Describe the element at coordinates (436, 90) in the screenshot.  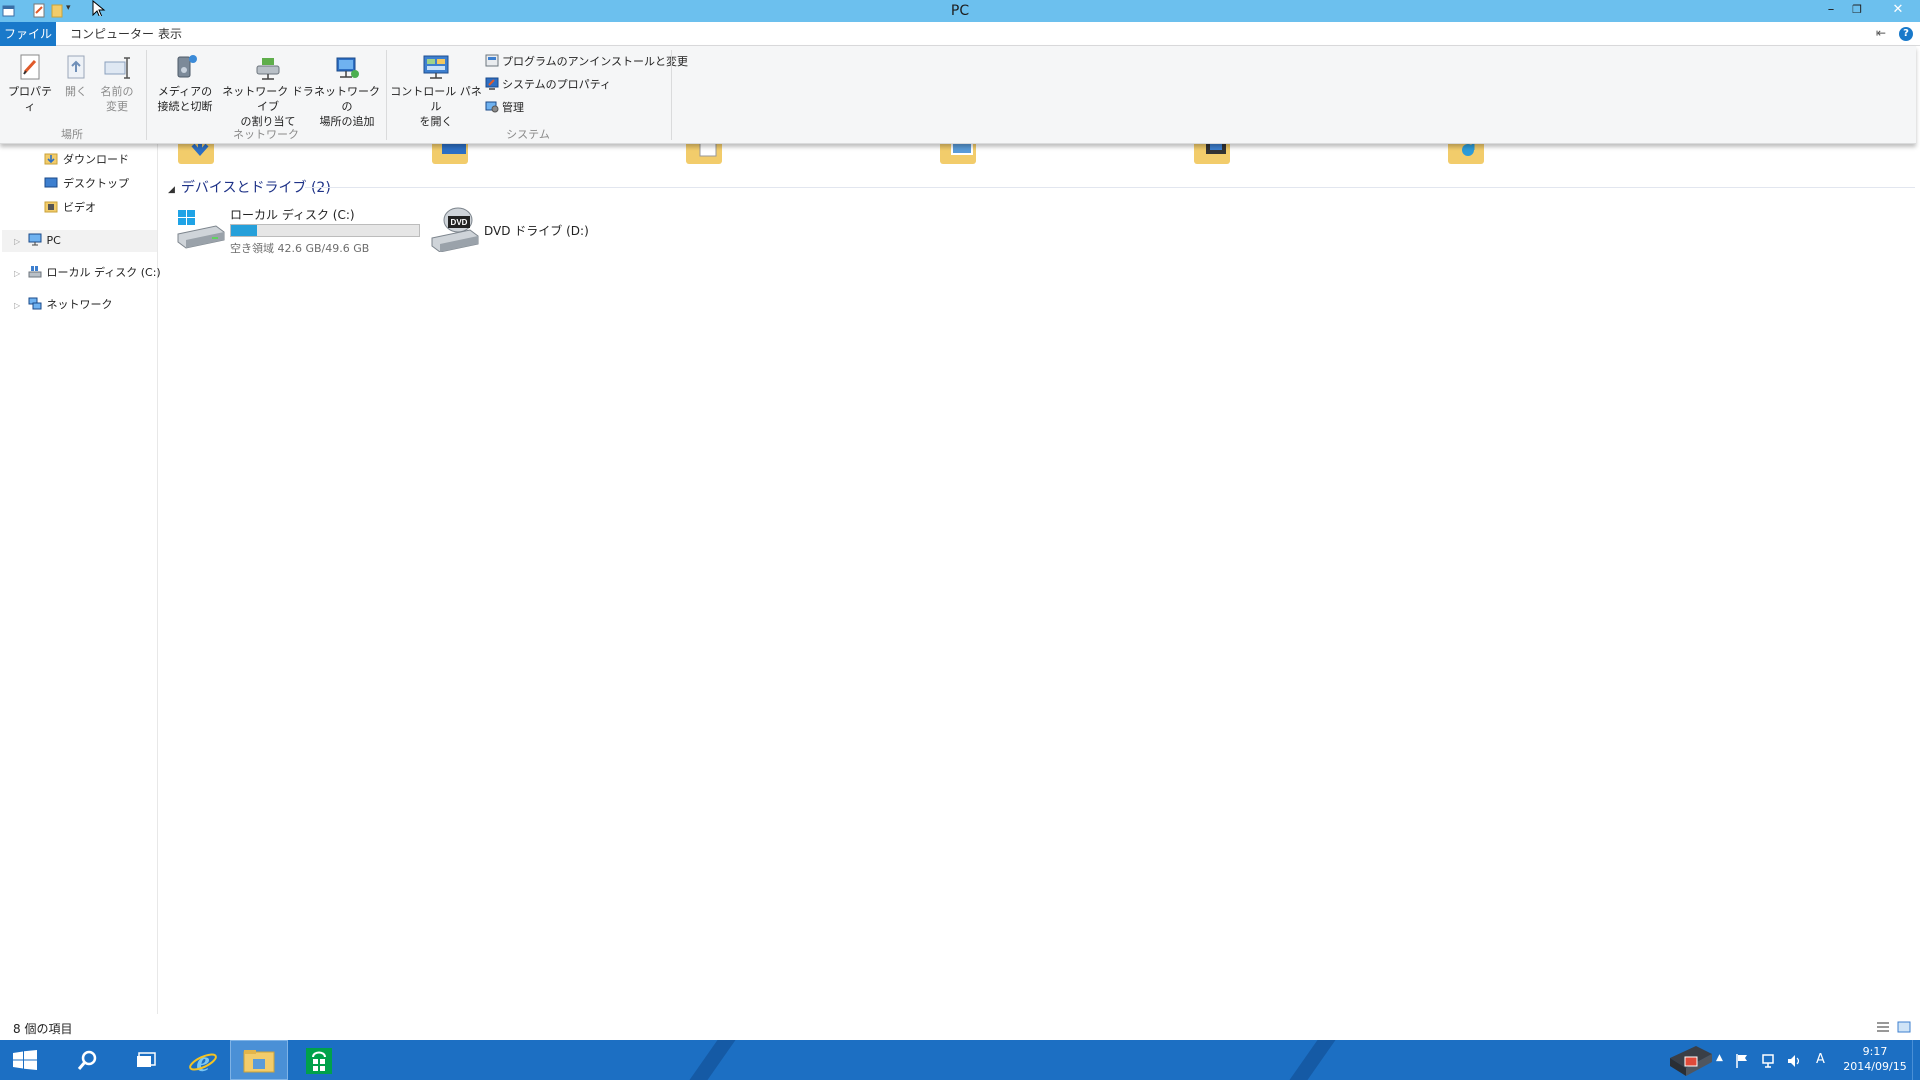
I see `open-control-panel-button: コントロール パネル を開く` at that location.